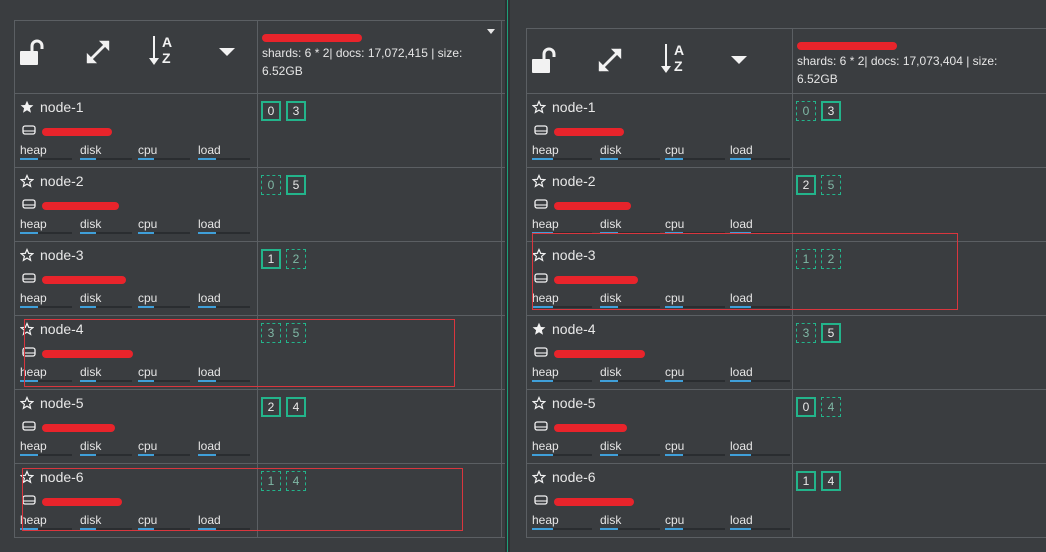 This screenshot has width=1046, height=552. What do you see at coordinates (818, 111) in the screenshot?
I see `shard-group: 03` at bounding box center [818, 111].